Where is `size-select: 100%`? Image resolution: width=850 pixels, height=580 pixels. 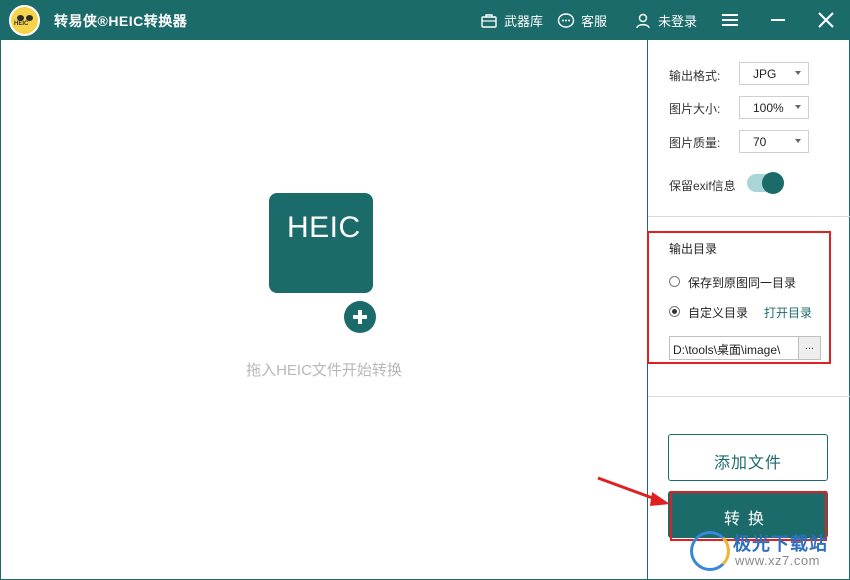 size-select: 100% is located at coordinates (774, 107).